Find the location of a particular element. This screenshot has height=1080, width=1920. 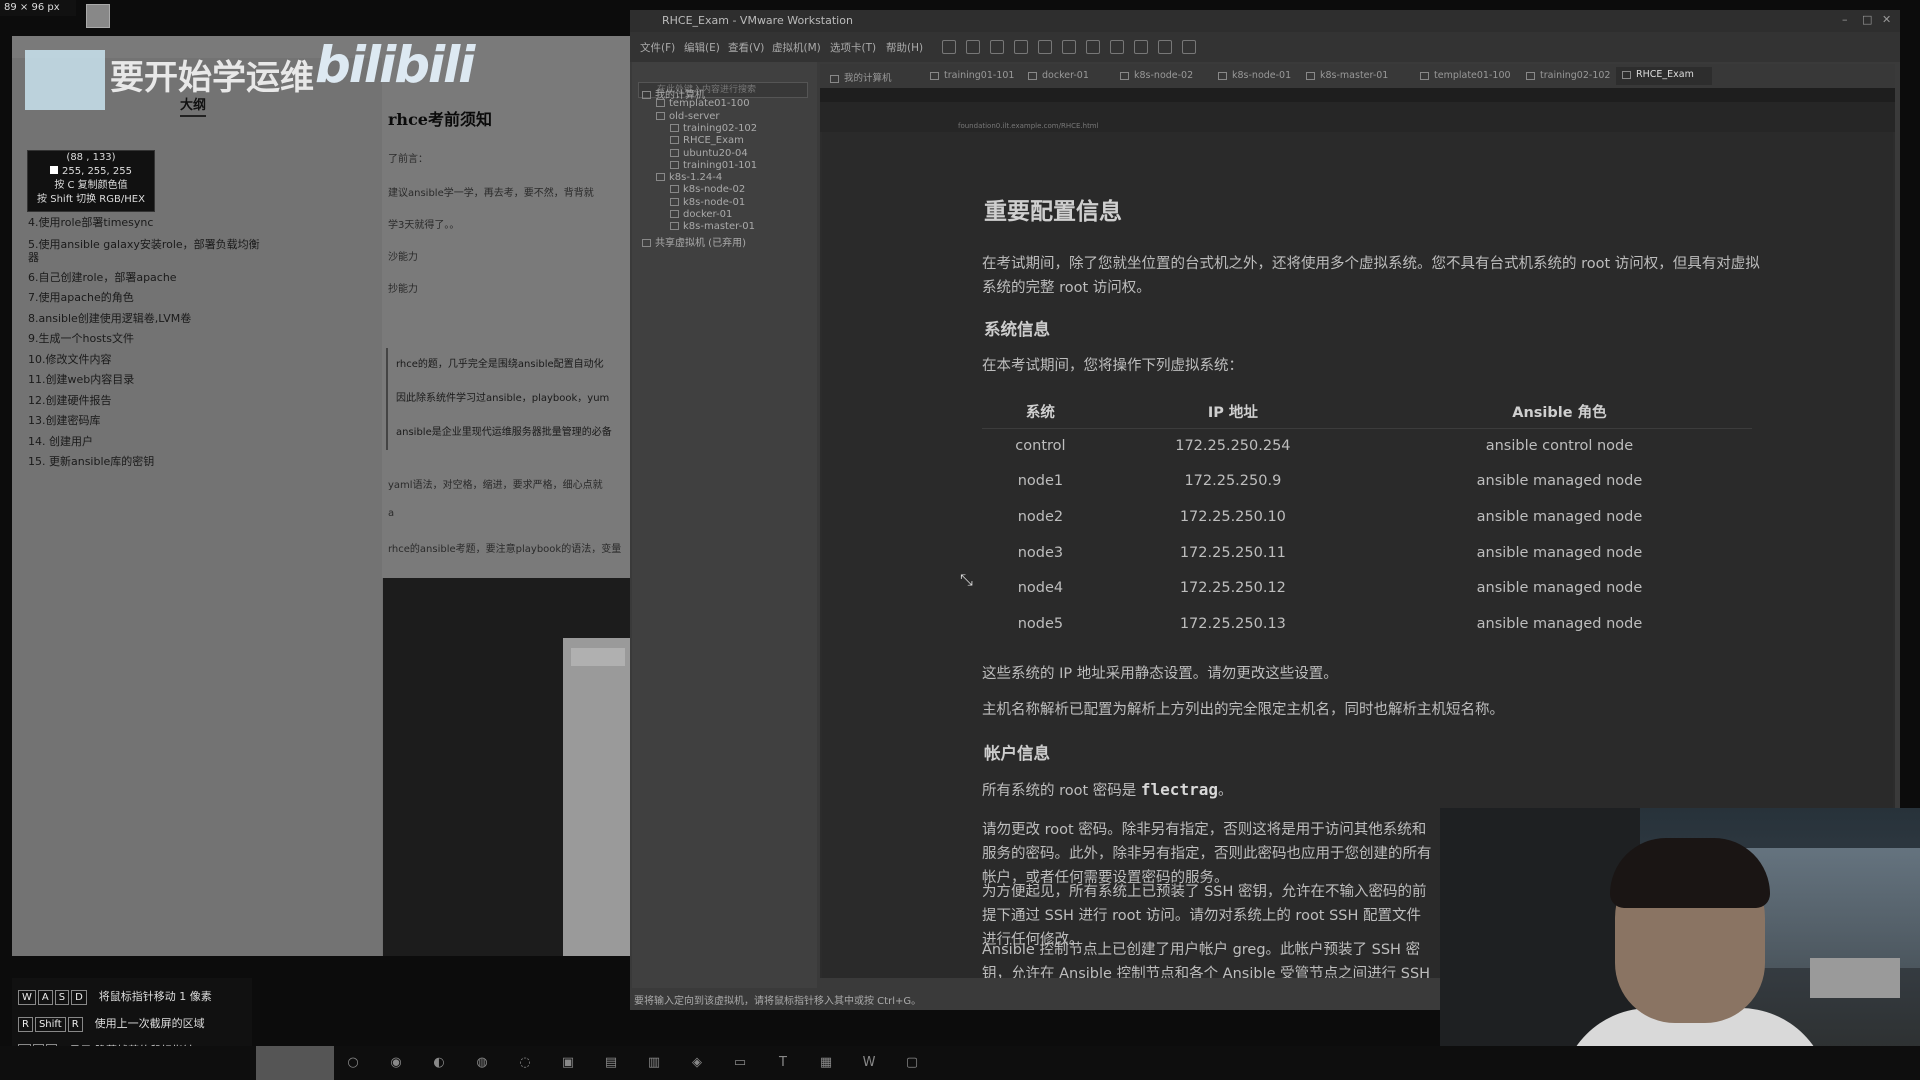

outline-item: 11.创建web内容目录 is located at coordinates (148, 380).